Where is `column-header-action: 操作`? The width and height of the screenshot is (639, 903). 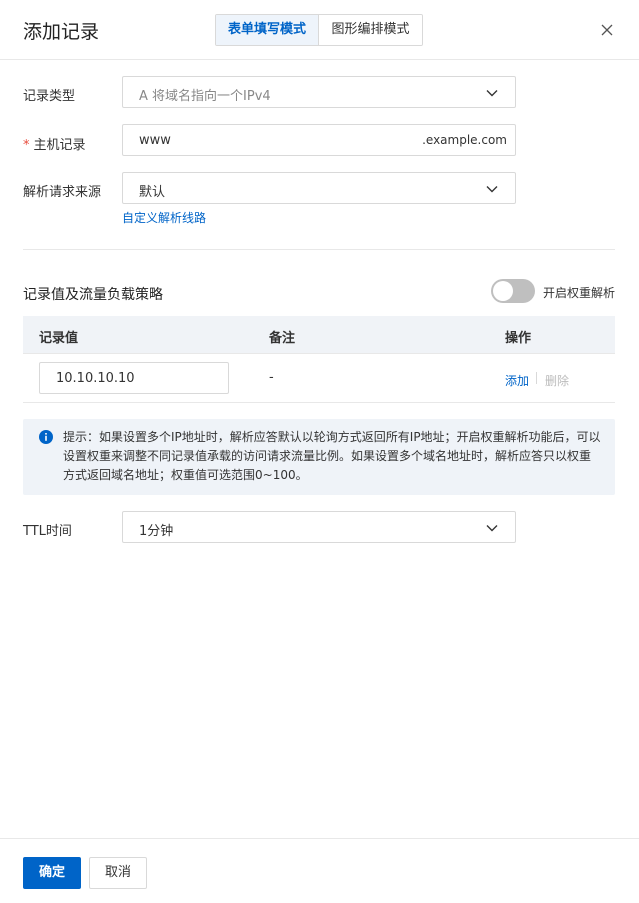 column-header-action: 操作 is located at coordinates (518, 338).